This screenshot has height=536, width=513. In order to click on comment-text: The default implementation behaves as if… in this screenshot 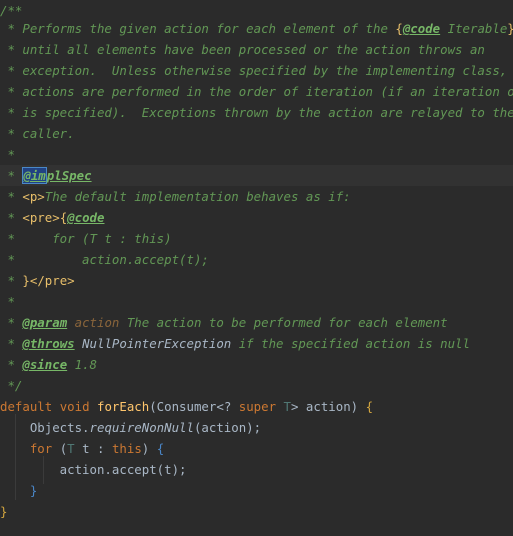, I will do `click(197, 196)`.